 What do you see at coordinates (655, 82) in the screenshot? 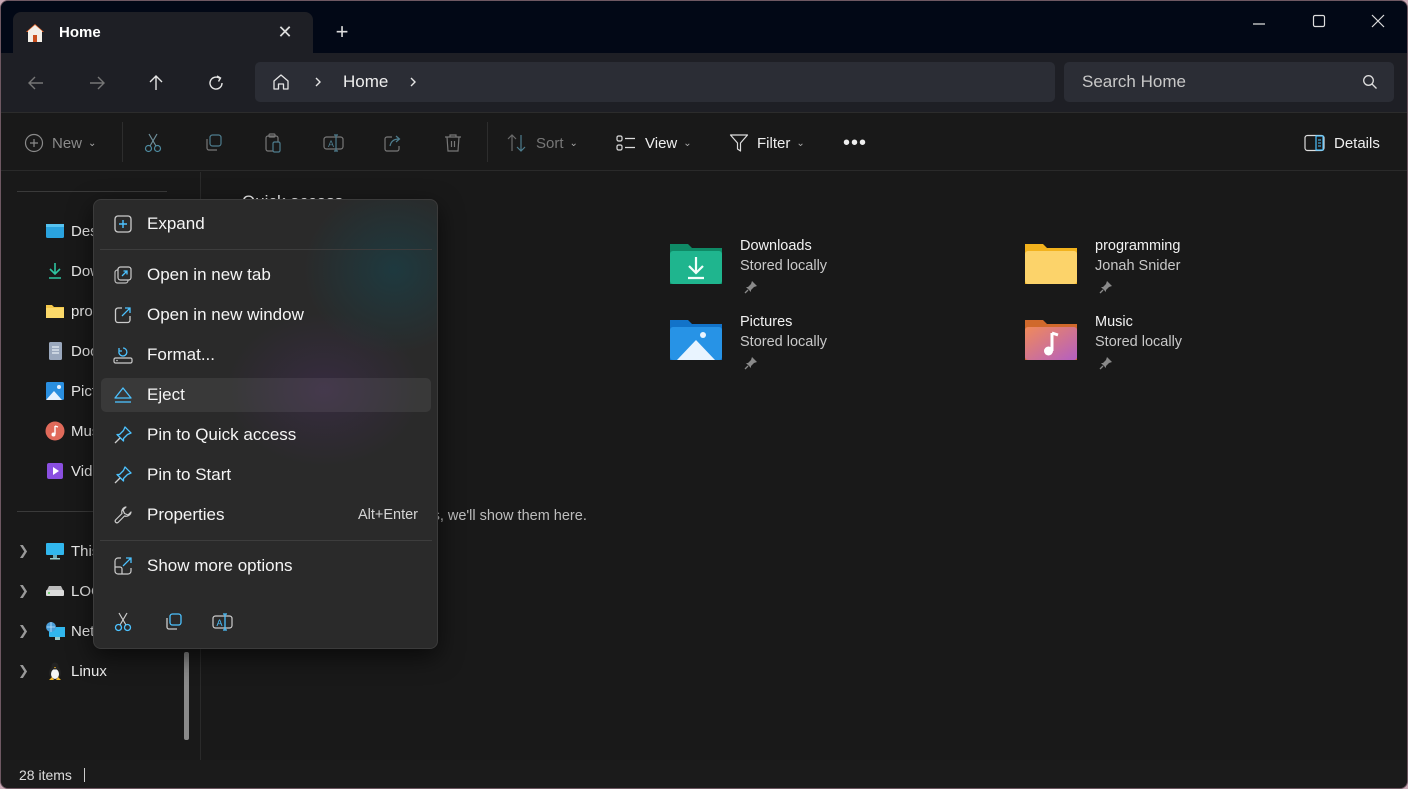
I see `address-bar: Home` at bounding box center [655, 82].